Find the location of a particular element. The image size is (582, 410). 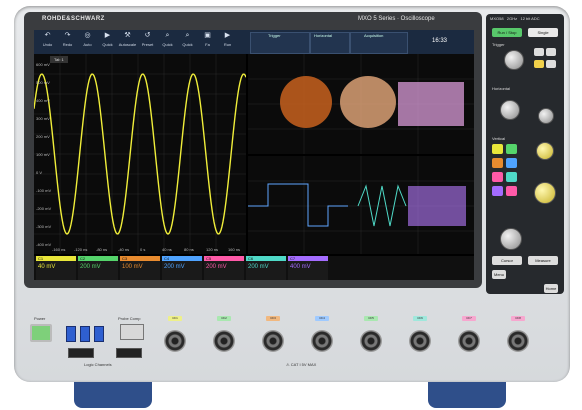

multipurpose-knob is located at coordinates (511, 239).